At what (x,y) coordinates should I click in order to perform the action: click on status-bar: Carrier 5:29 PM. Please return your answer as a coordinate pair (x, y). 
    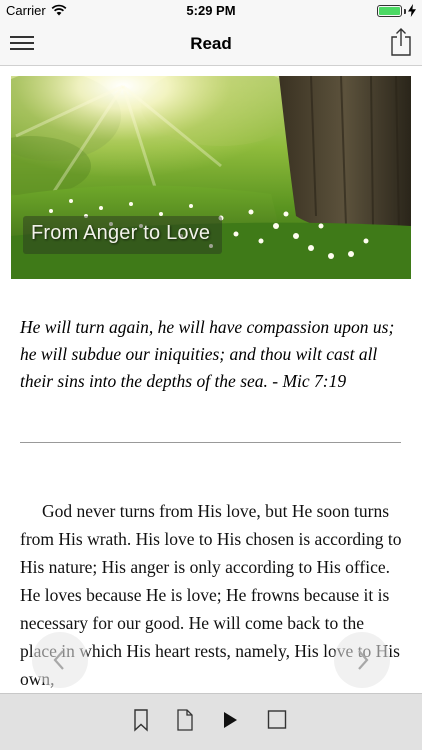
    Looking at the image, I should click on (211, 11).